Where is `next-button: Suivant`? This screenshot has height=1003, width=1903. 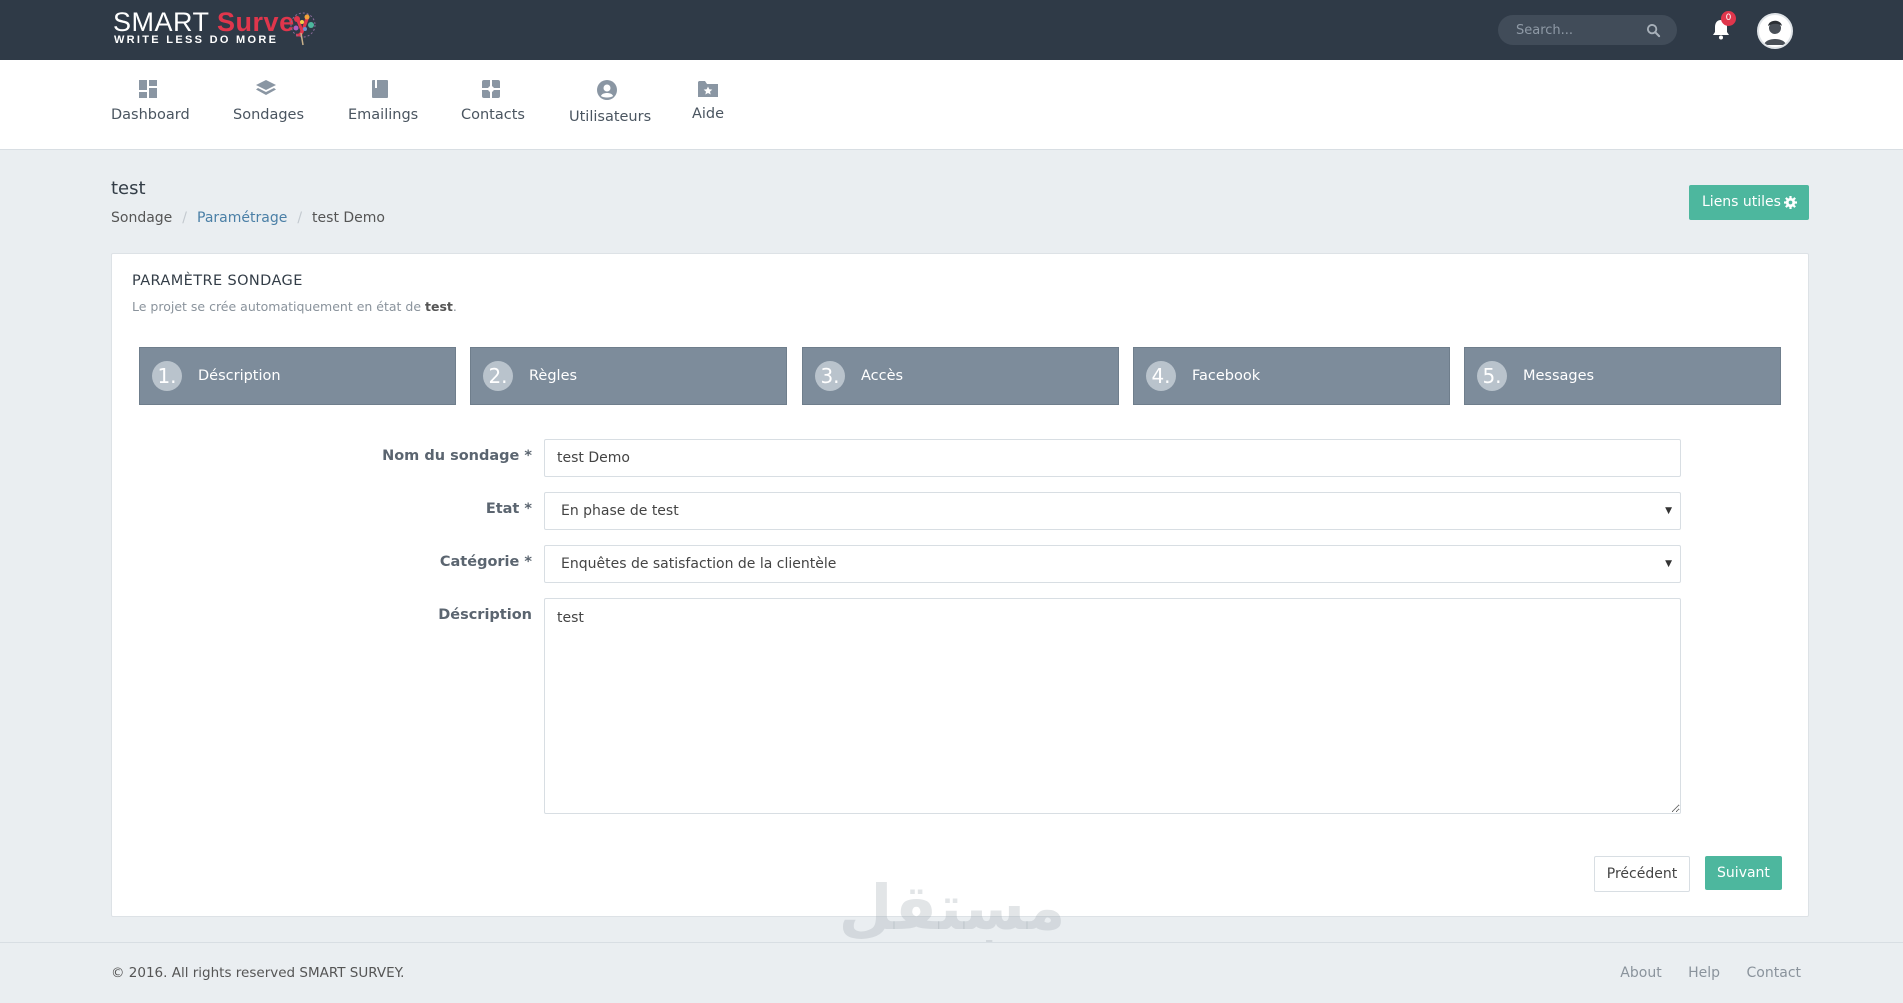
next-button: Suivant is located at coordinates (1743, 873).